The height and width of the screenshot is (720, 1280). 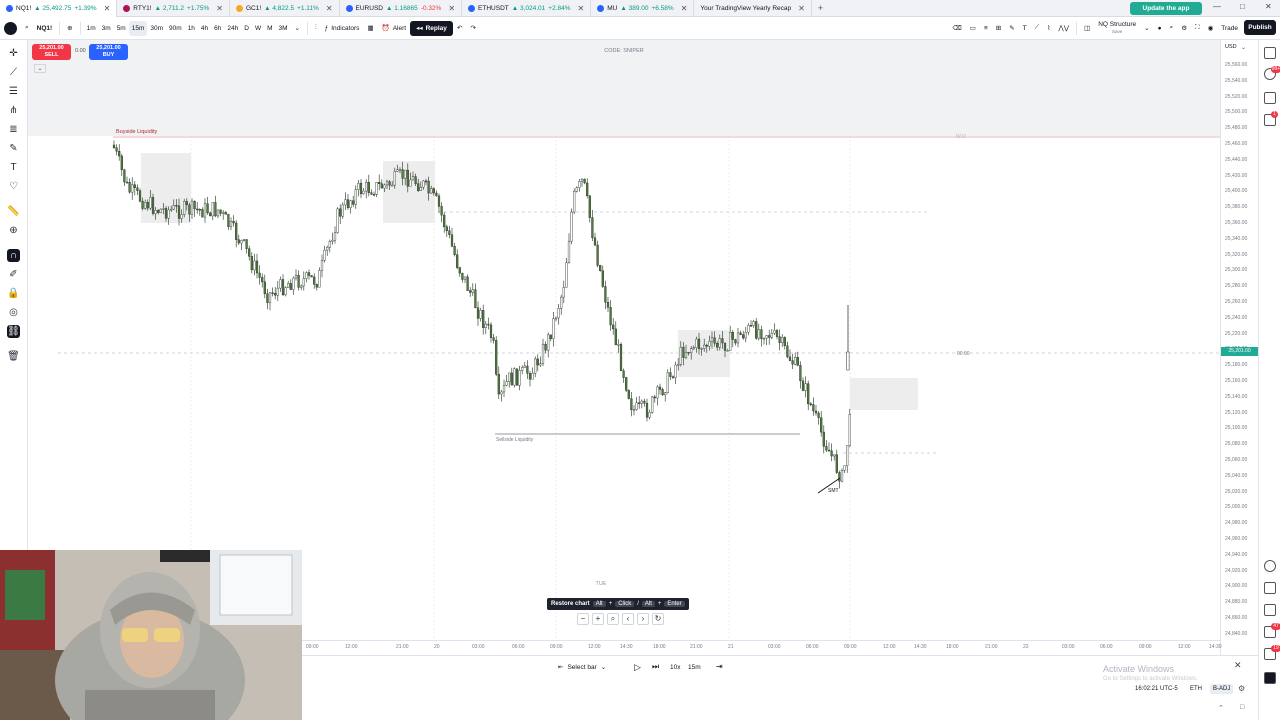 I want to click on minimize-icon: —, so click(x=1217, y=6).